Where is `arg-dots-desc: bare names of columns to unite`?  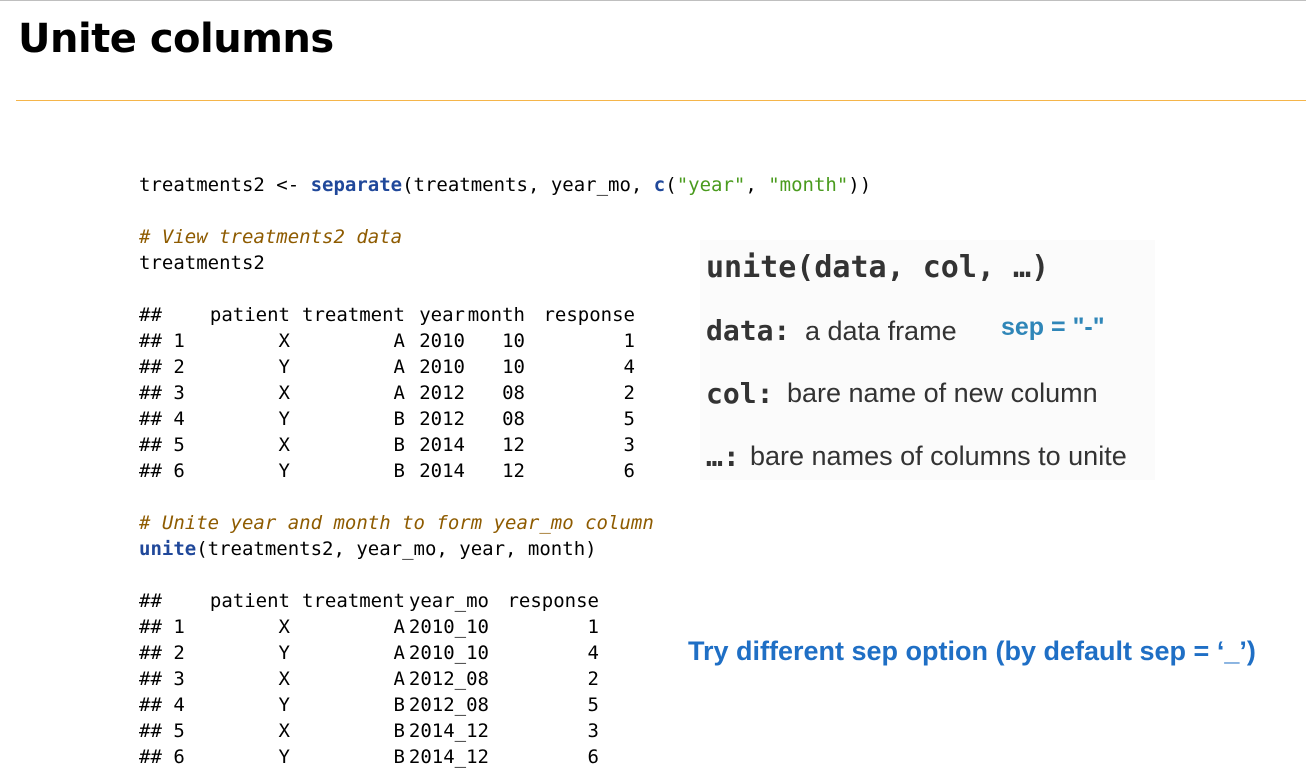 arg-dots-desc: bare names of columns to unite is located at coordinates (938, 456).